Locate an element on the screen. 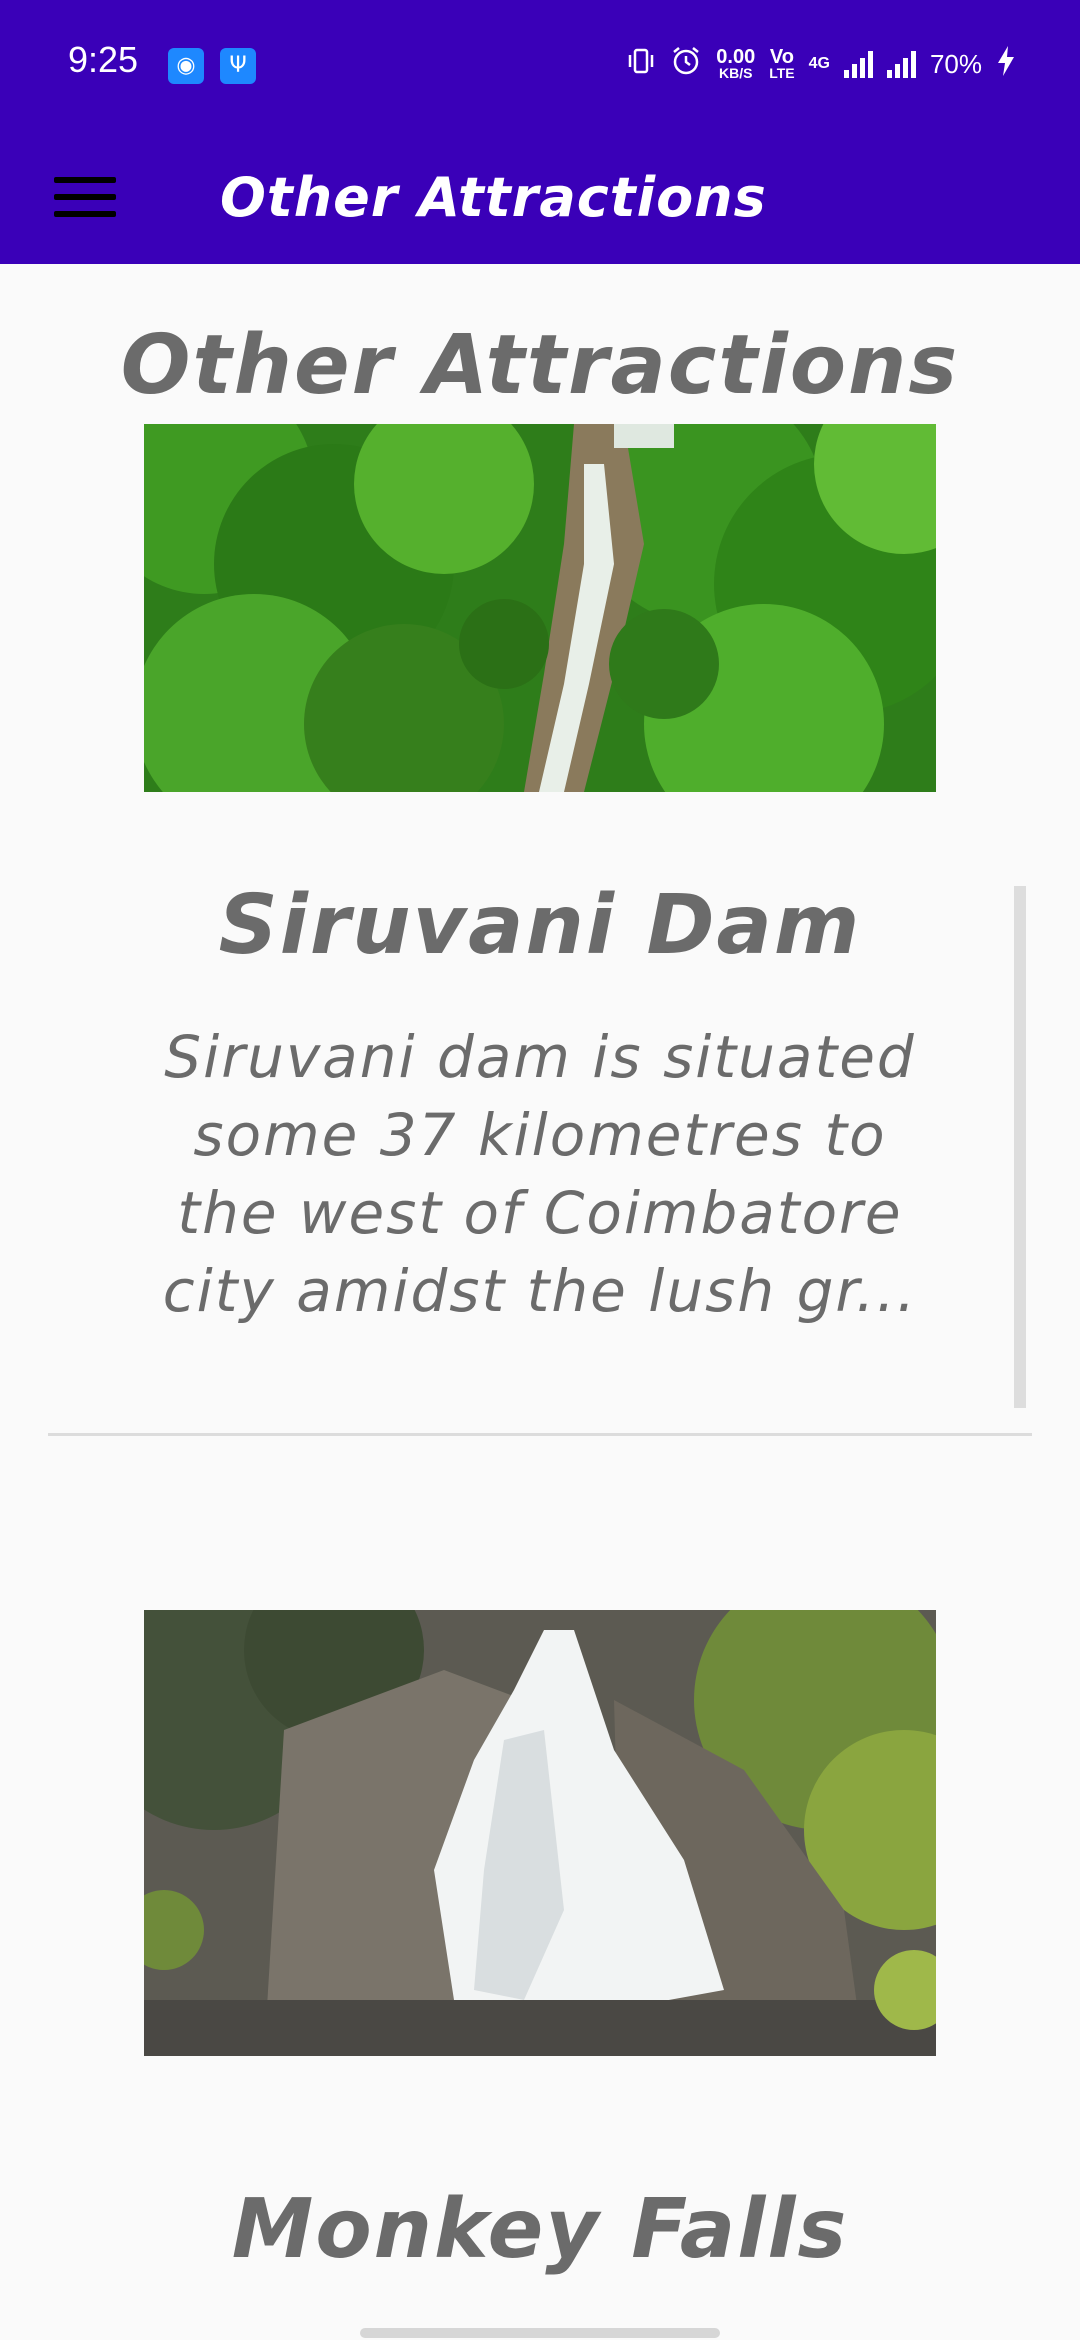 The image size is (1080, 2340). divider is located at coordinates (540, 1434).